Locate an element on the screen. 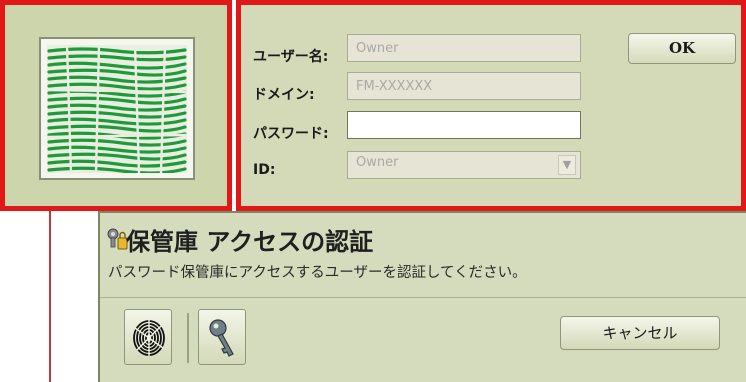 The image size is (746, 382). username-label: ユーザー名: is located at coordinates (291, 57).